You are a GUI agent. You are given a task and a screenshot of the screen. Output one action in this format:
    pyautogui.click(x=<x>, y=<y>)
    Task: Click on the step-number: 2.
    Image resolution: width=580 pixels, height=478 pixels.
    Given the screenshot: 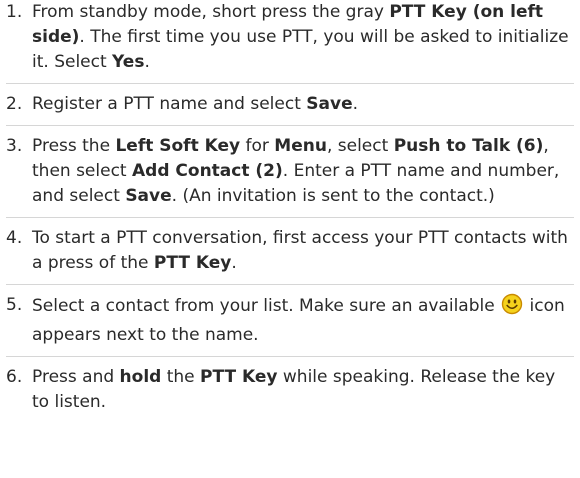 What is the action you would take?
    pyautogui.click(x=14, y=104)
    